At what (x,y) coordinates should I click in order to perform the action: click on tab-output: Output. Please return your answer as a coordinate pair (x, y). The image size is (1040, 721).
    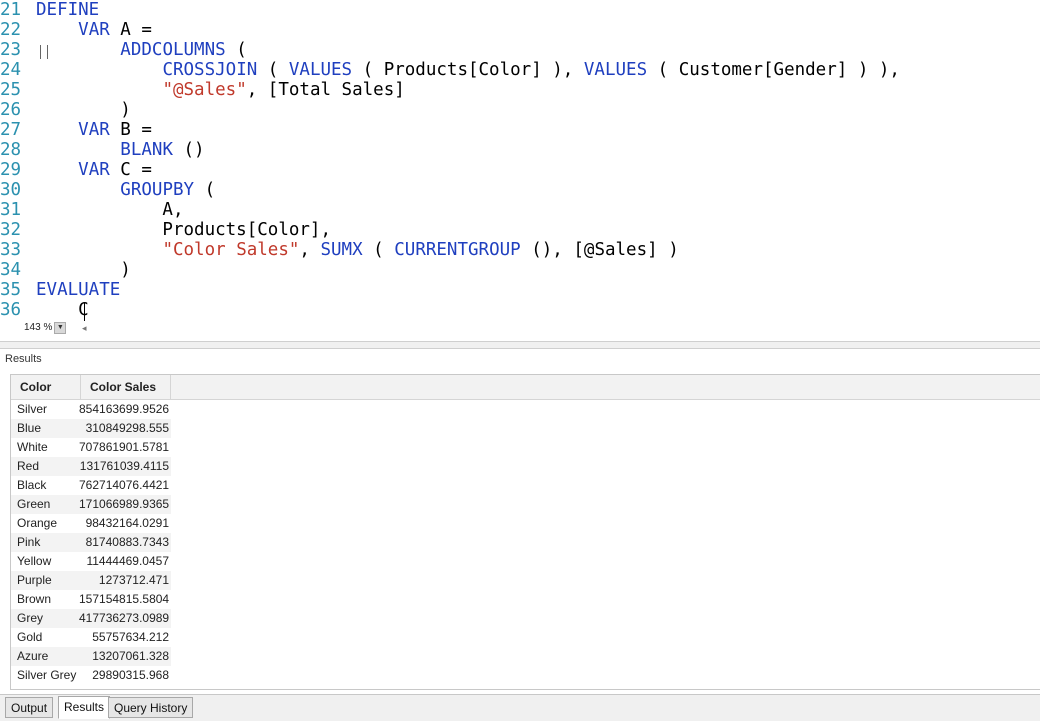
    Looking at the image, I should click on (29, 707).